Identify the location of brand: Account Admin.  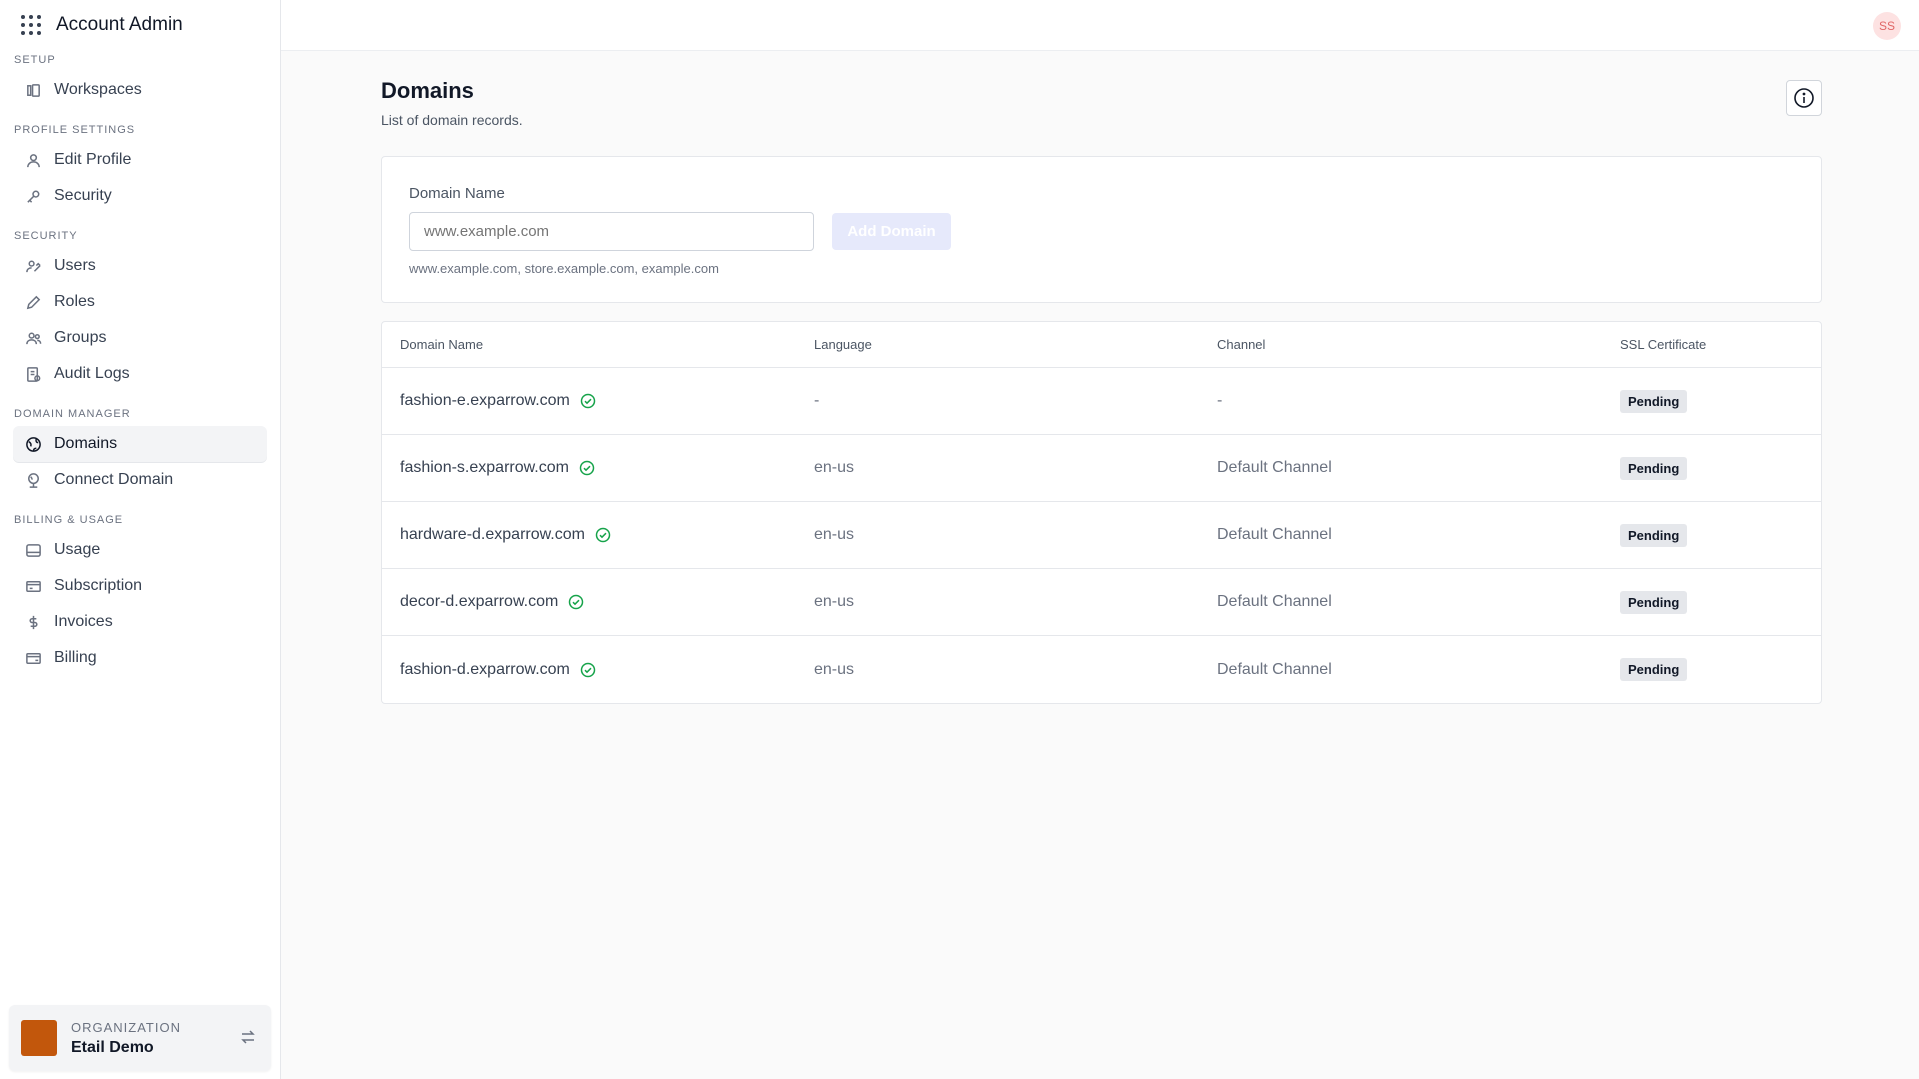
(140, 25).